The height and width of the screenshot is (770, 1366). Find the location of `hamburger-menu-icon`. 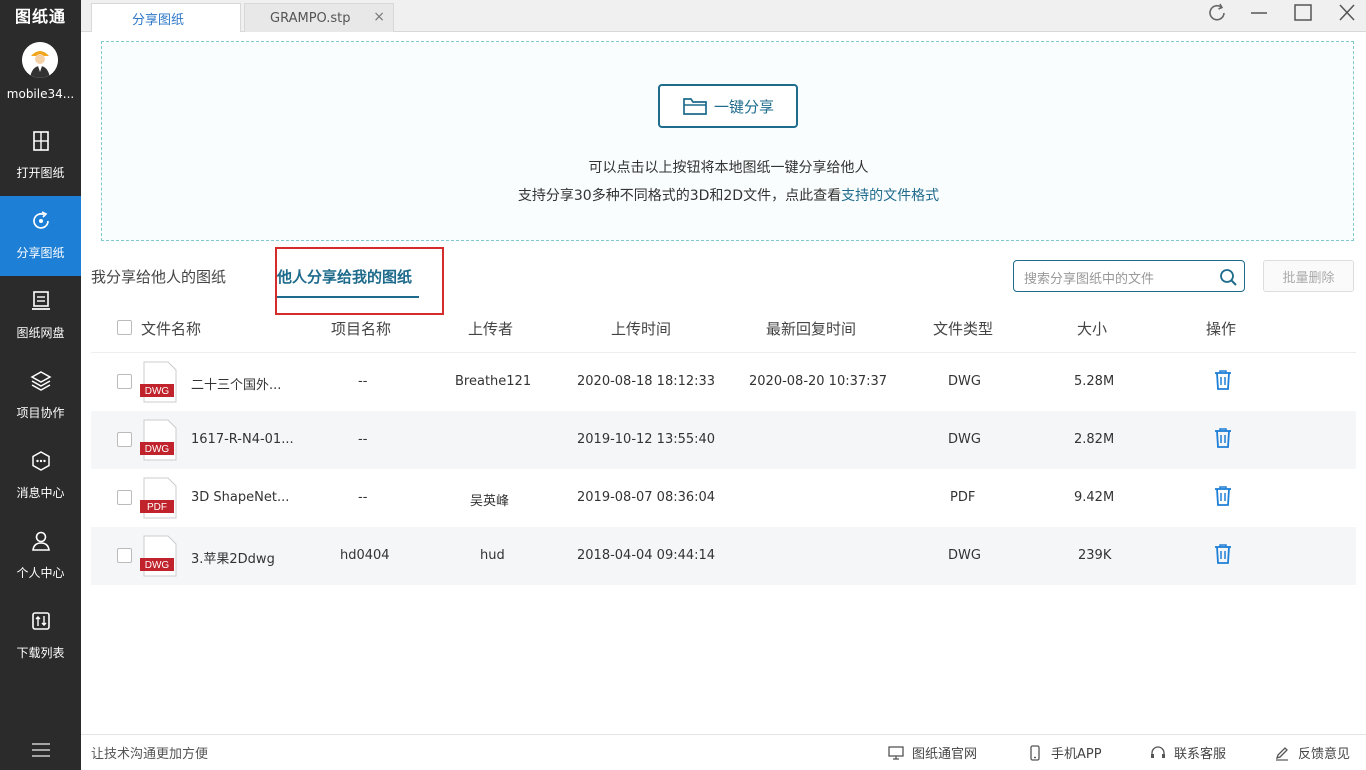

hamburger-menu-icon is located at coordinates (41, 750).